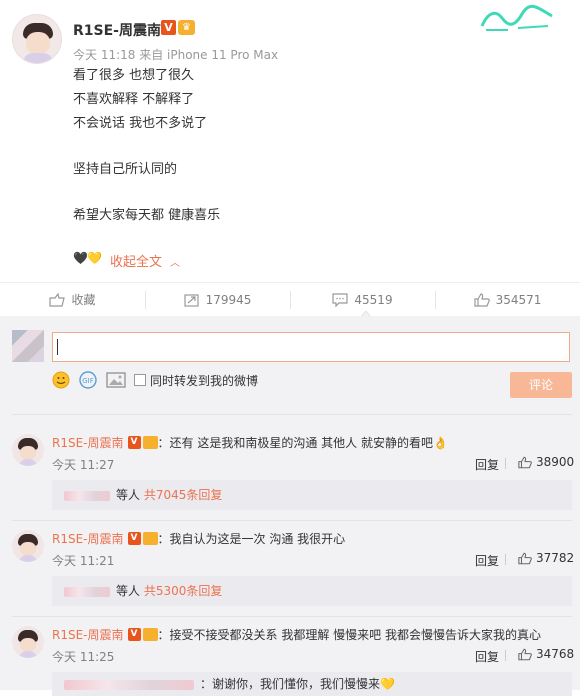 The width and height of the screenshot is (580, 696). What do you see at coordinates (37, 39) in the screenshot?
I see `author-avatar` at bounding box center [37, 39].